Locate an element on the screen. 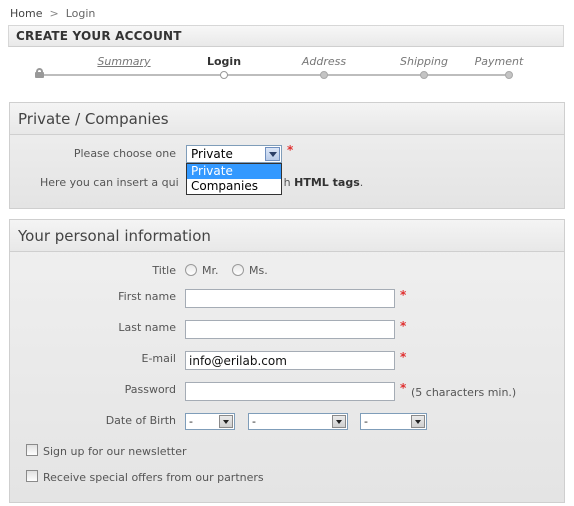  first-name-label: First name is located at coordinates (147, 296).